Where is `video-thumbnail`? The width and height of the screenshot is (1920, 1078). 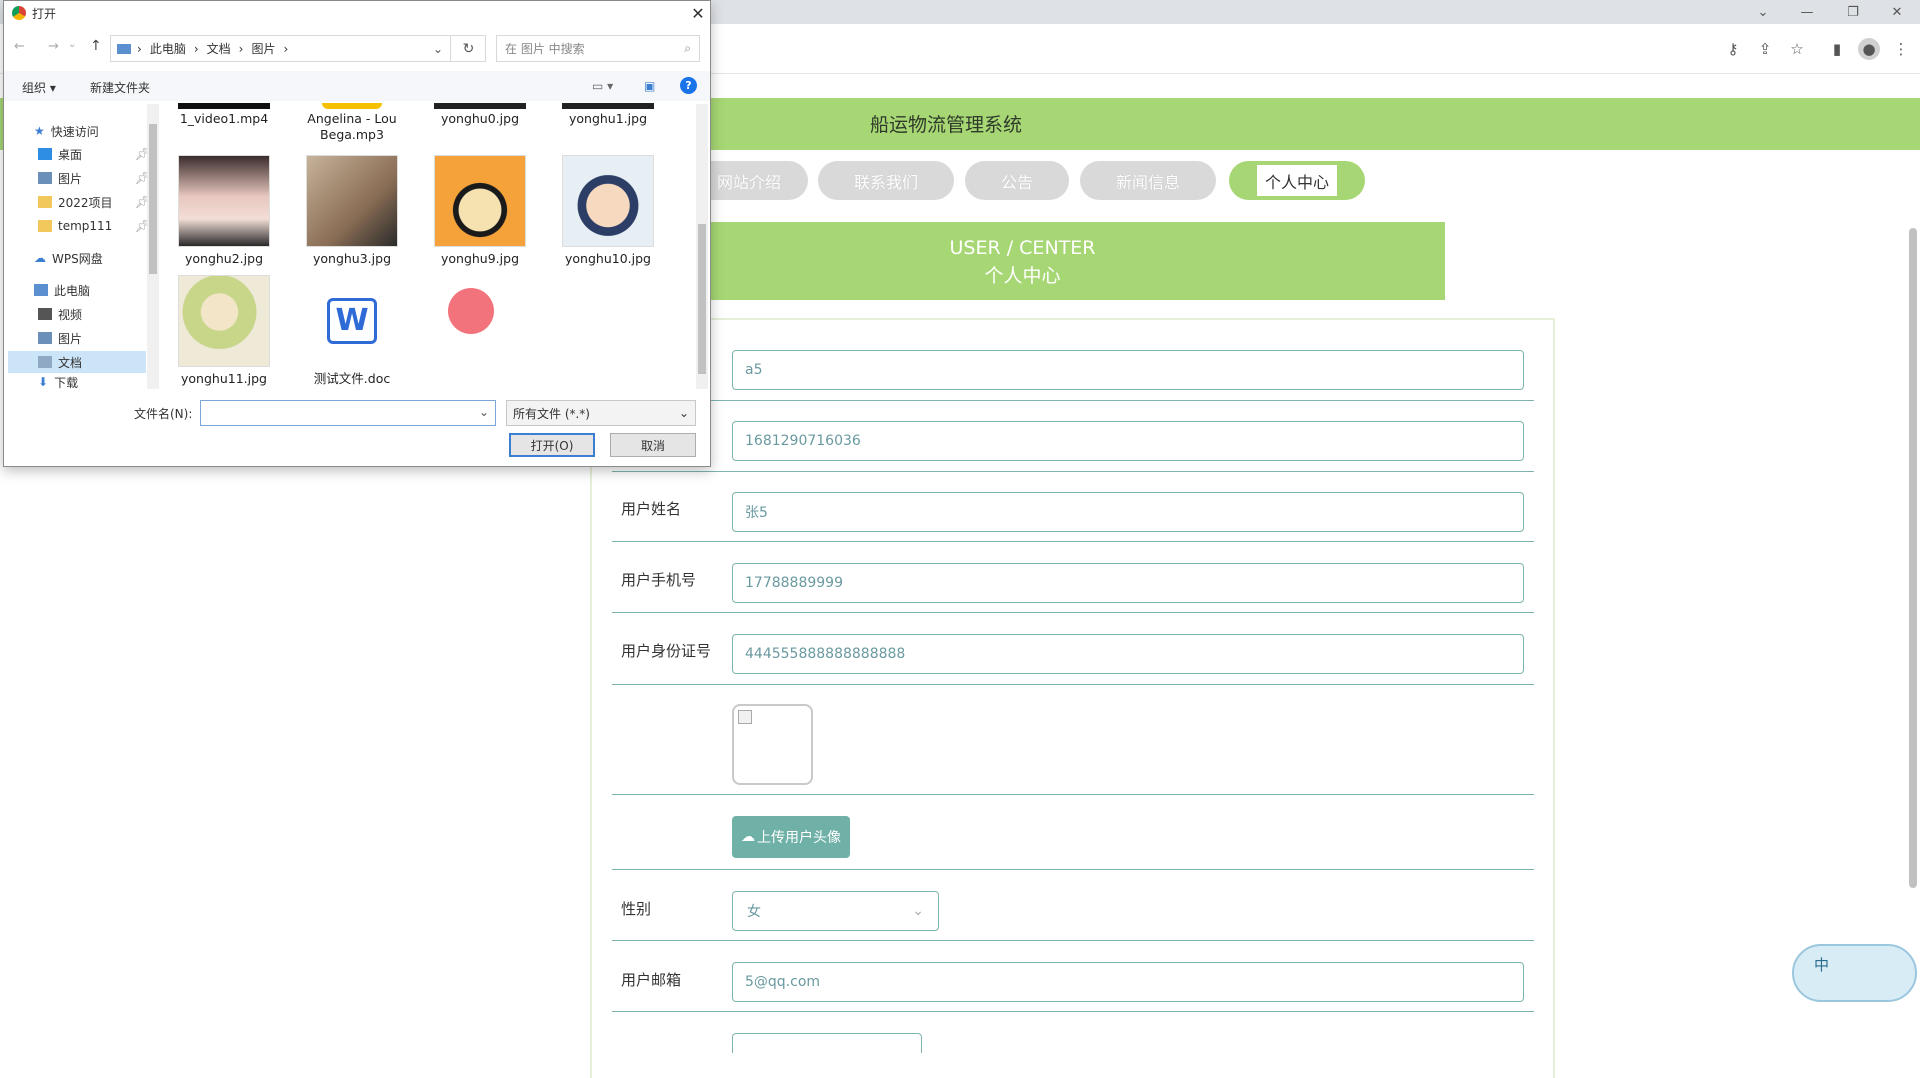 video-thumbnail is located at coordinates (224, 106).